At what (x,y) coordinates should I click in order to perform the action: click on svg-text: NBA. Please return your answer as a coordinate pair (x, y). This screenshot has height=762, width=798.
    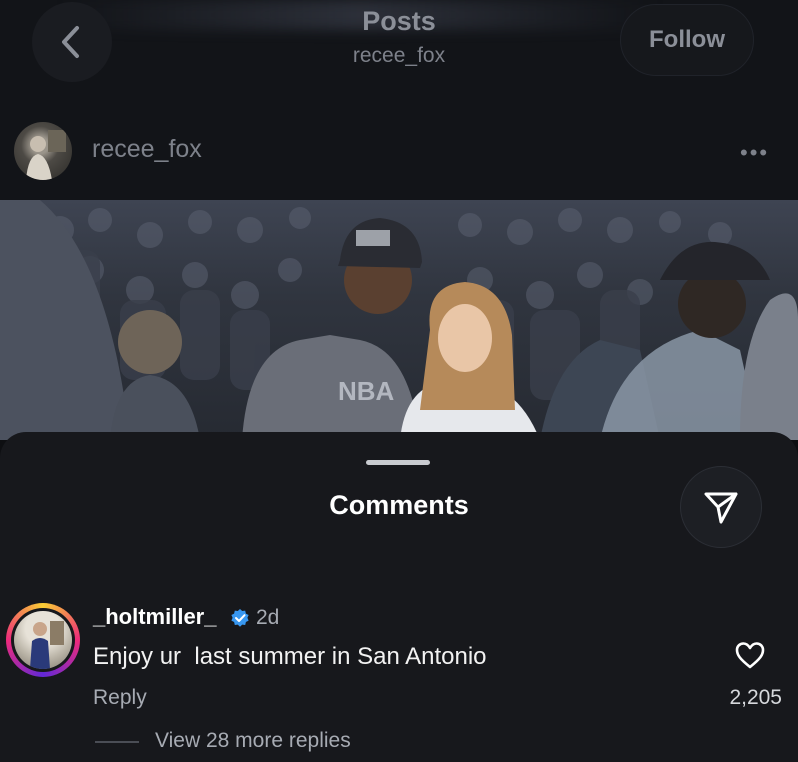
    Looking at the image, I should click on (366, 391).